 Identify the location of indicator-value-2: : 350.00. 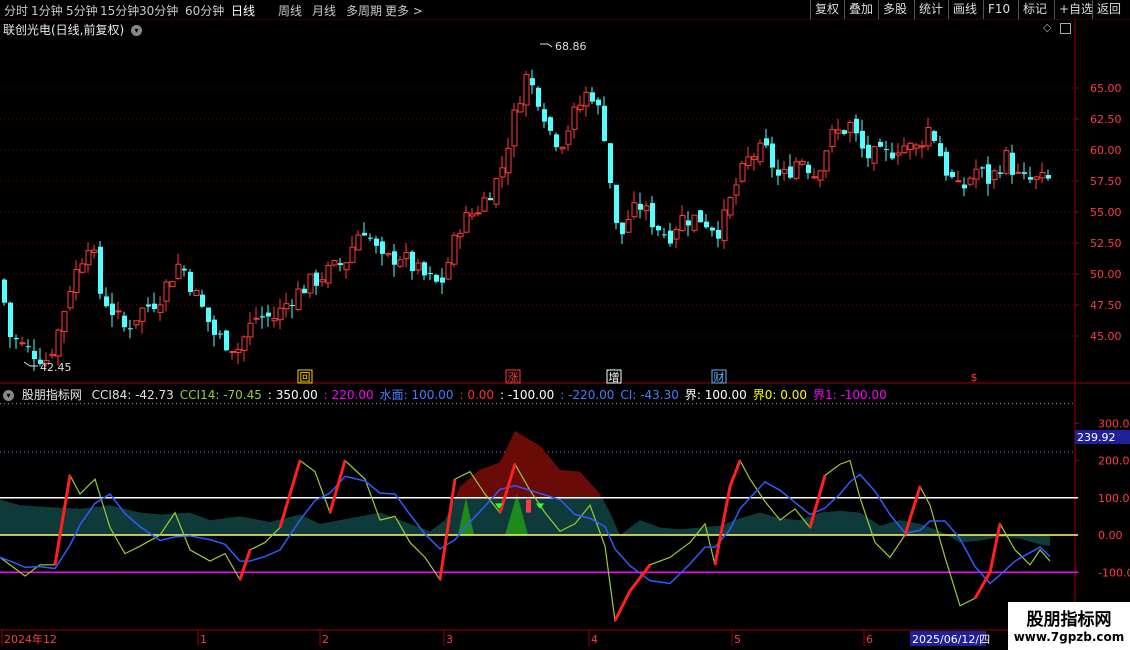
(292, 395).